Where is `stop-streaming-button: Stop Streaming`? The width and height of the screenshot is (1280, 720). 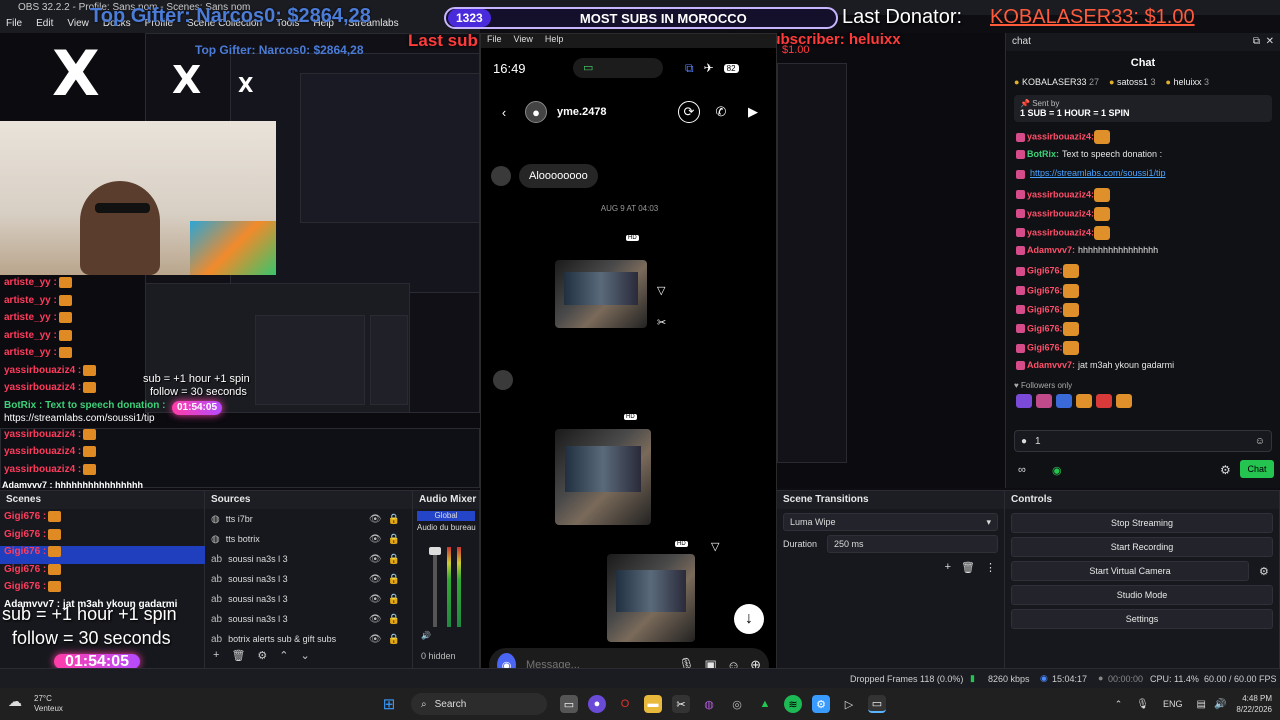
stop-streaming-button: Stop Streaming is located at coordinates (1142, 523).